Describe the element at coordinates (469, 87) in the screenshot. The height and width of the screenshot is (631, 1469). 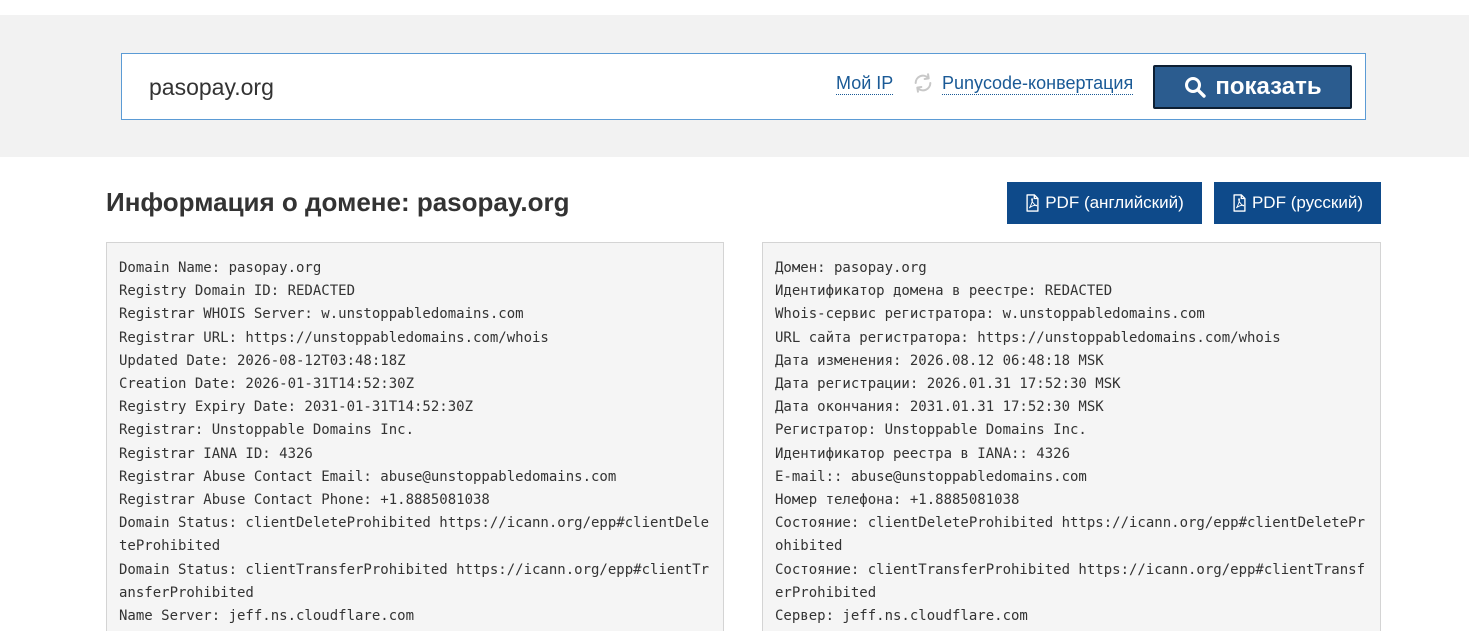
I see `domain-search-input` at that location.